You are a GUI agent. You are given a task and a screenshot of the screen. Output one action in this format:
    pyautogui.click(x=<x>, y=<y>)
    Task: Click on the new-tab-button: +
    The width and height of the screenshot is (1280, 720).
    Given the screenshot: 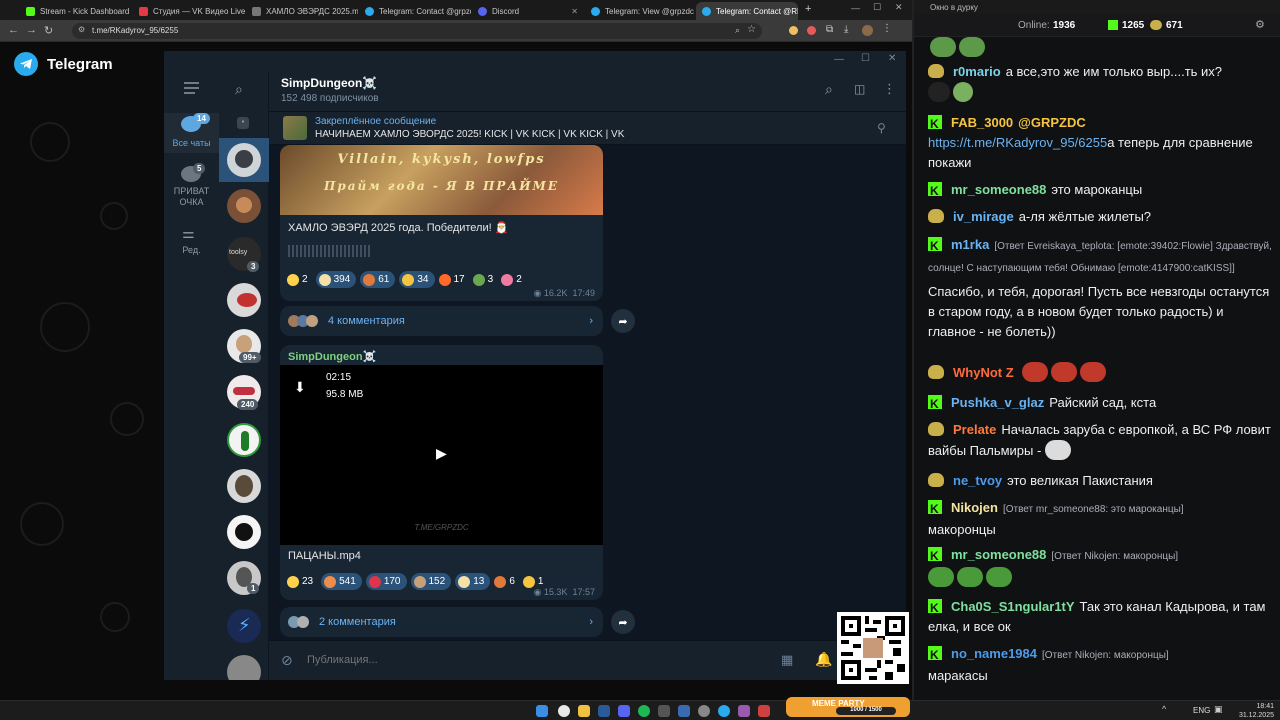 What is the action you would take?
    pyautogui.click(x=808, y=9)
    